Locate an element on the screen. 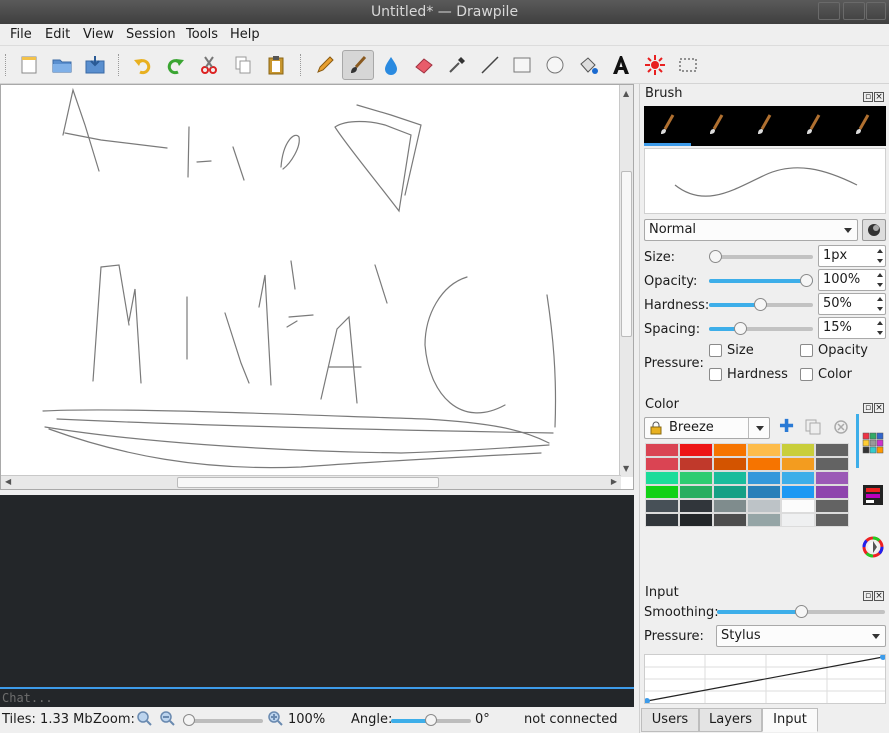 The height and width of the screenshot is (733, 889). pressure-size-checkbox is located at coordinates (715, 350).